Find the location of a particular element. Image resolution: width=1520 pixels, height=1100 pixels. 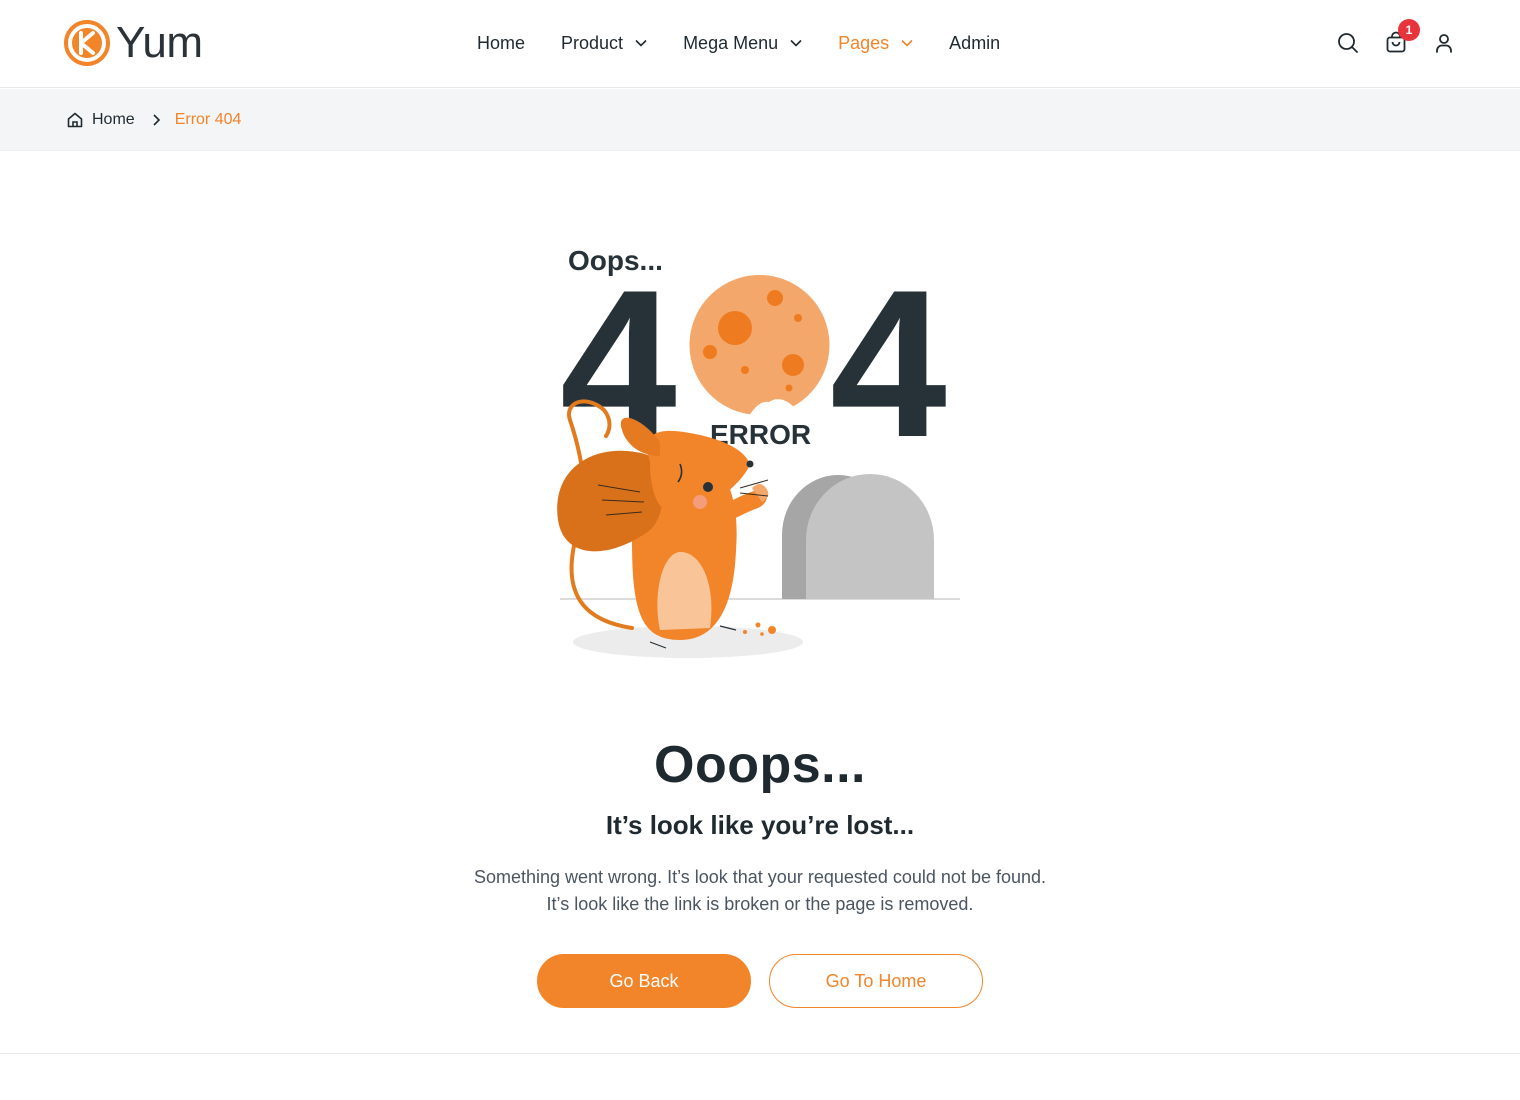

cheese-icon is located at coordinates (759, 346).